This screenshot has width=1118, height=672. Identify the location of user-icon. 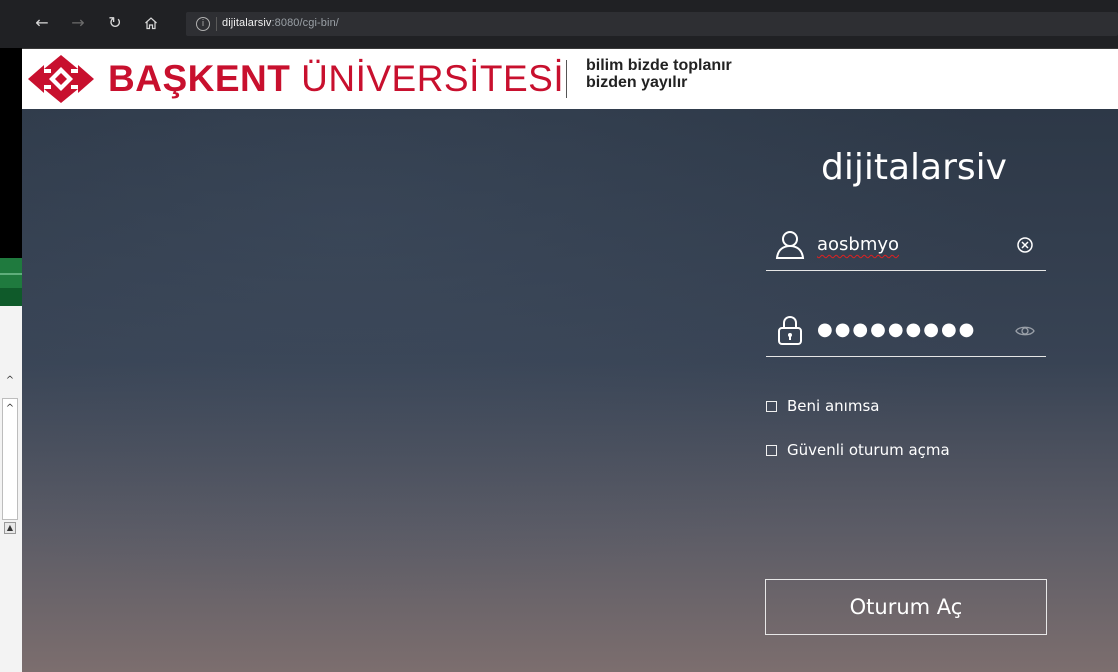
(790, 245).